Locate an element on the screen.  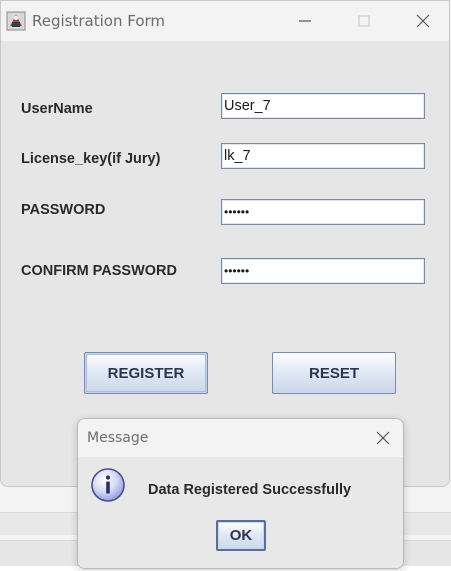
java-app-icon is located at coordinates (16, 21).